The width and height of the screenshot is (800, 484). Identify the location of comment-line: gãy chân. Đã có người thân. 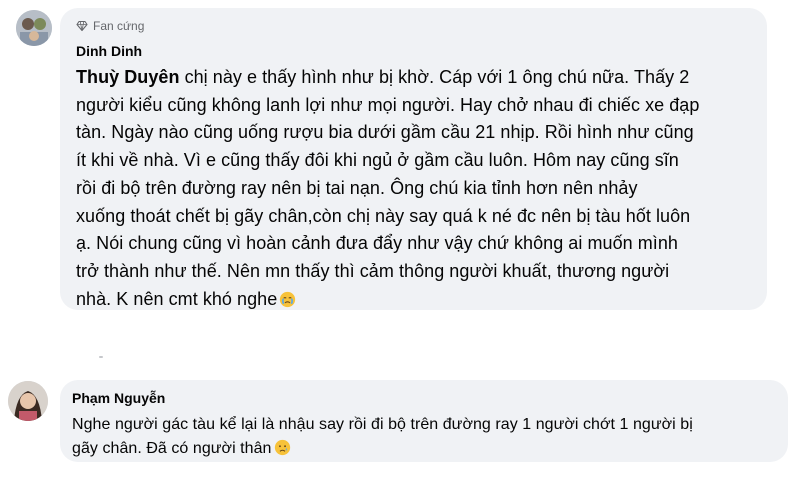
(172, 448).